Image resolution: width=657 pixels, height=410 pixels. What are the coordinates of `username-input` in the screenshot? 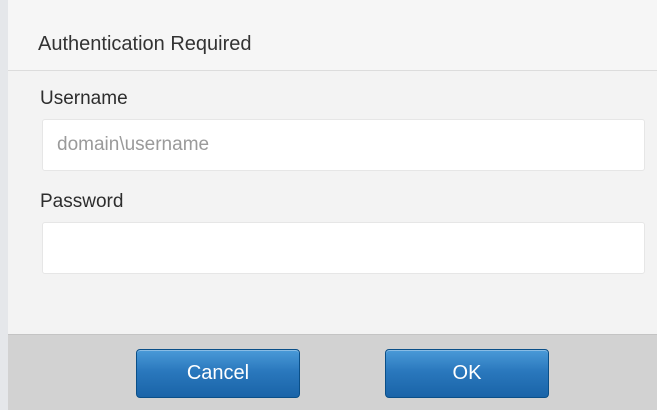 It's located at (343, 145).